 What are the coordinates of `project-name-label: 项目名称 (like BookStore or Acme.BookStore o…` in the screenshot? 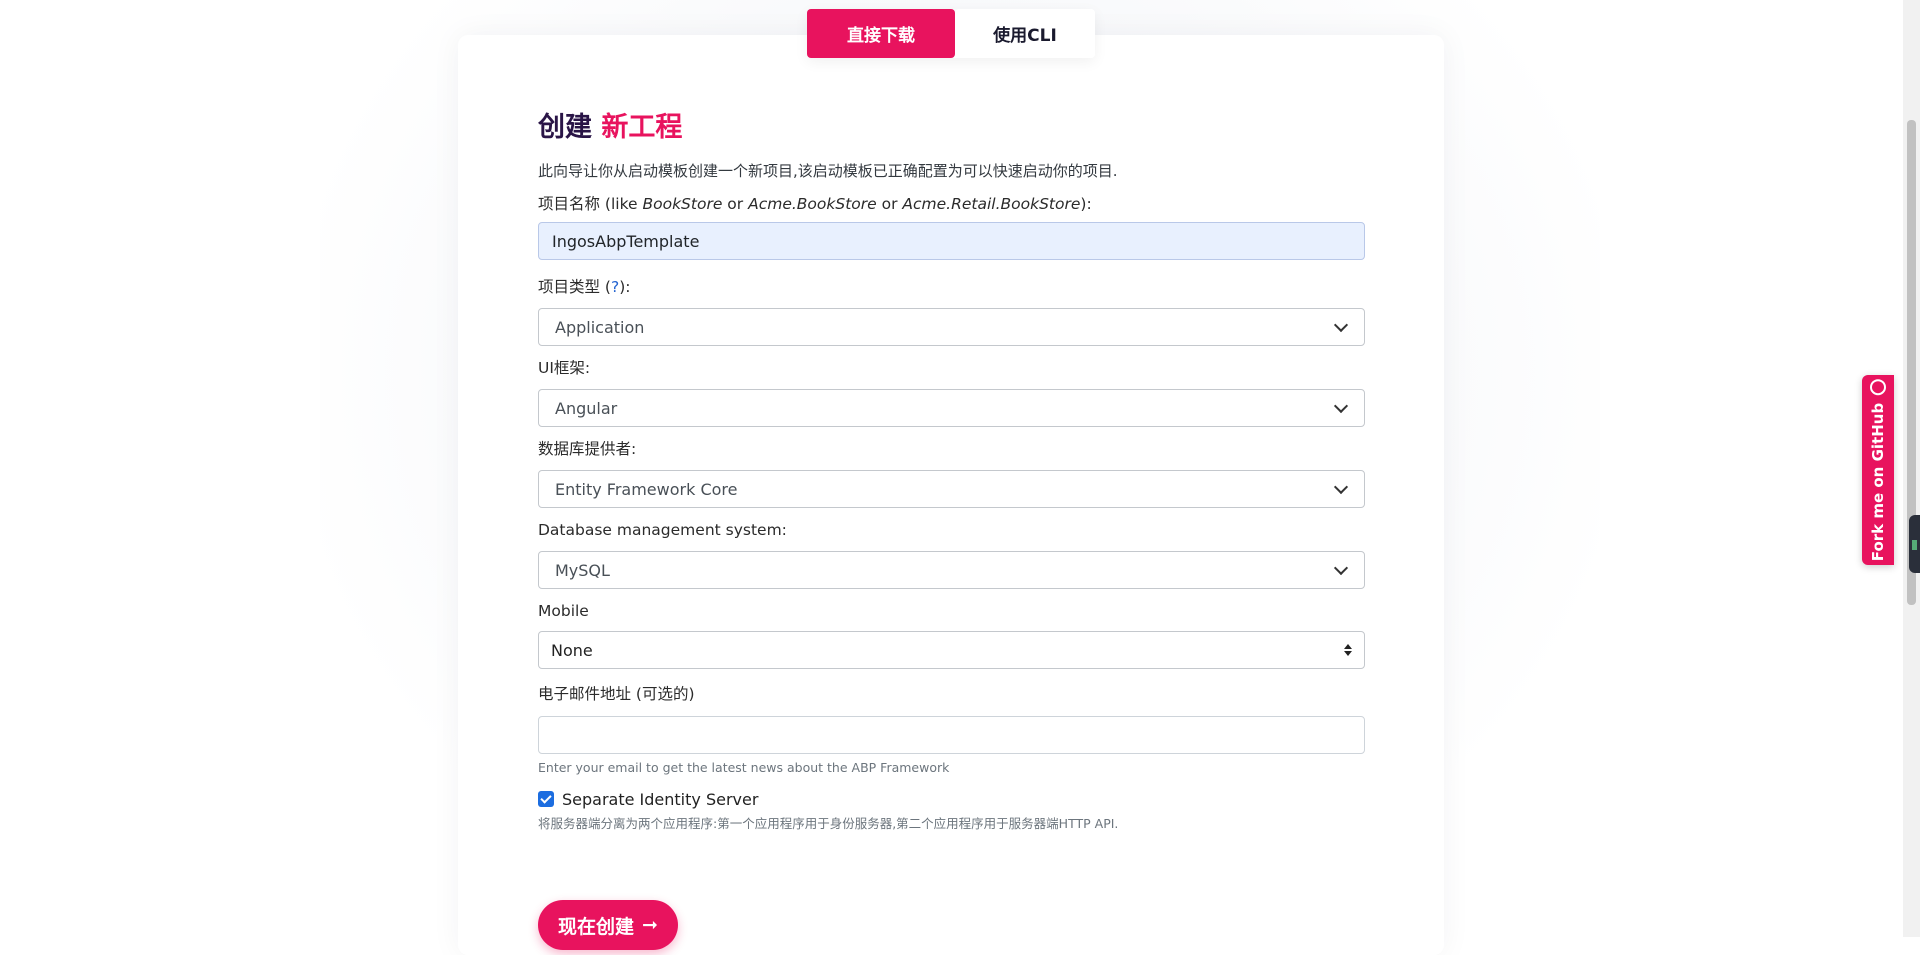 It's located at (815, 204).